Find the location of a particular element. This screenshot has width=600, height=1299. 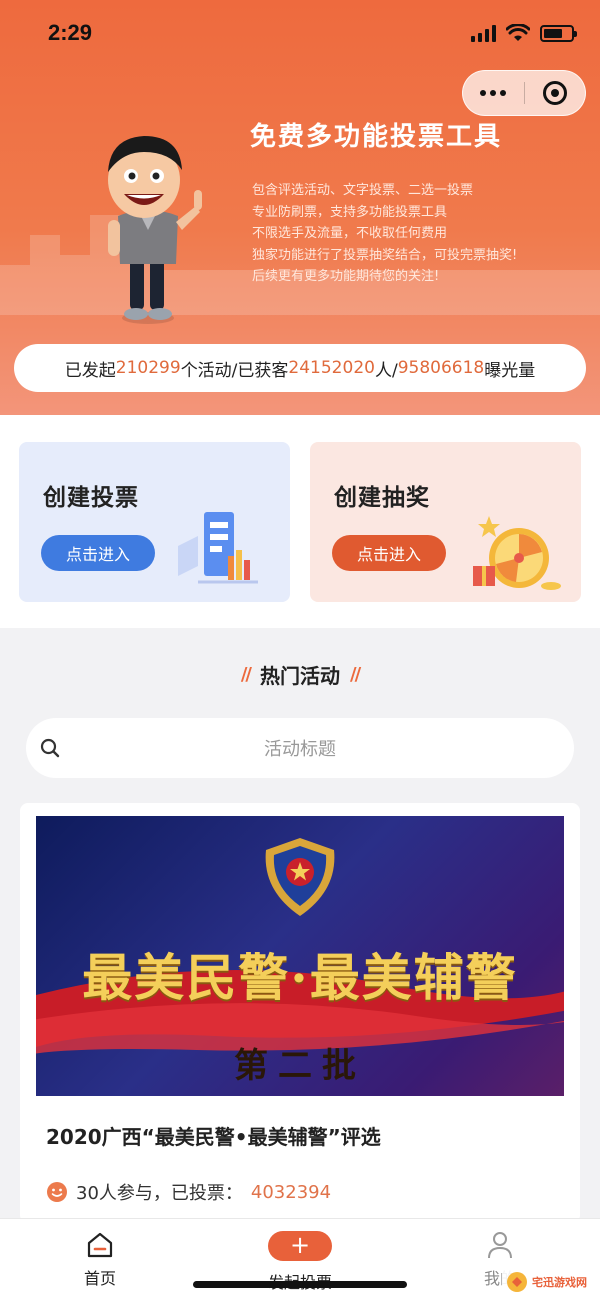

activity-participants: 30人参与，已投票： is located at coordinates (159, 1193).